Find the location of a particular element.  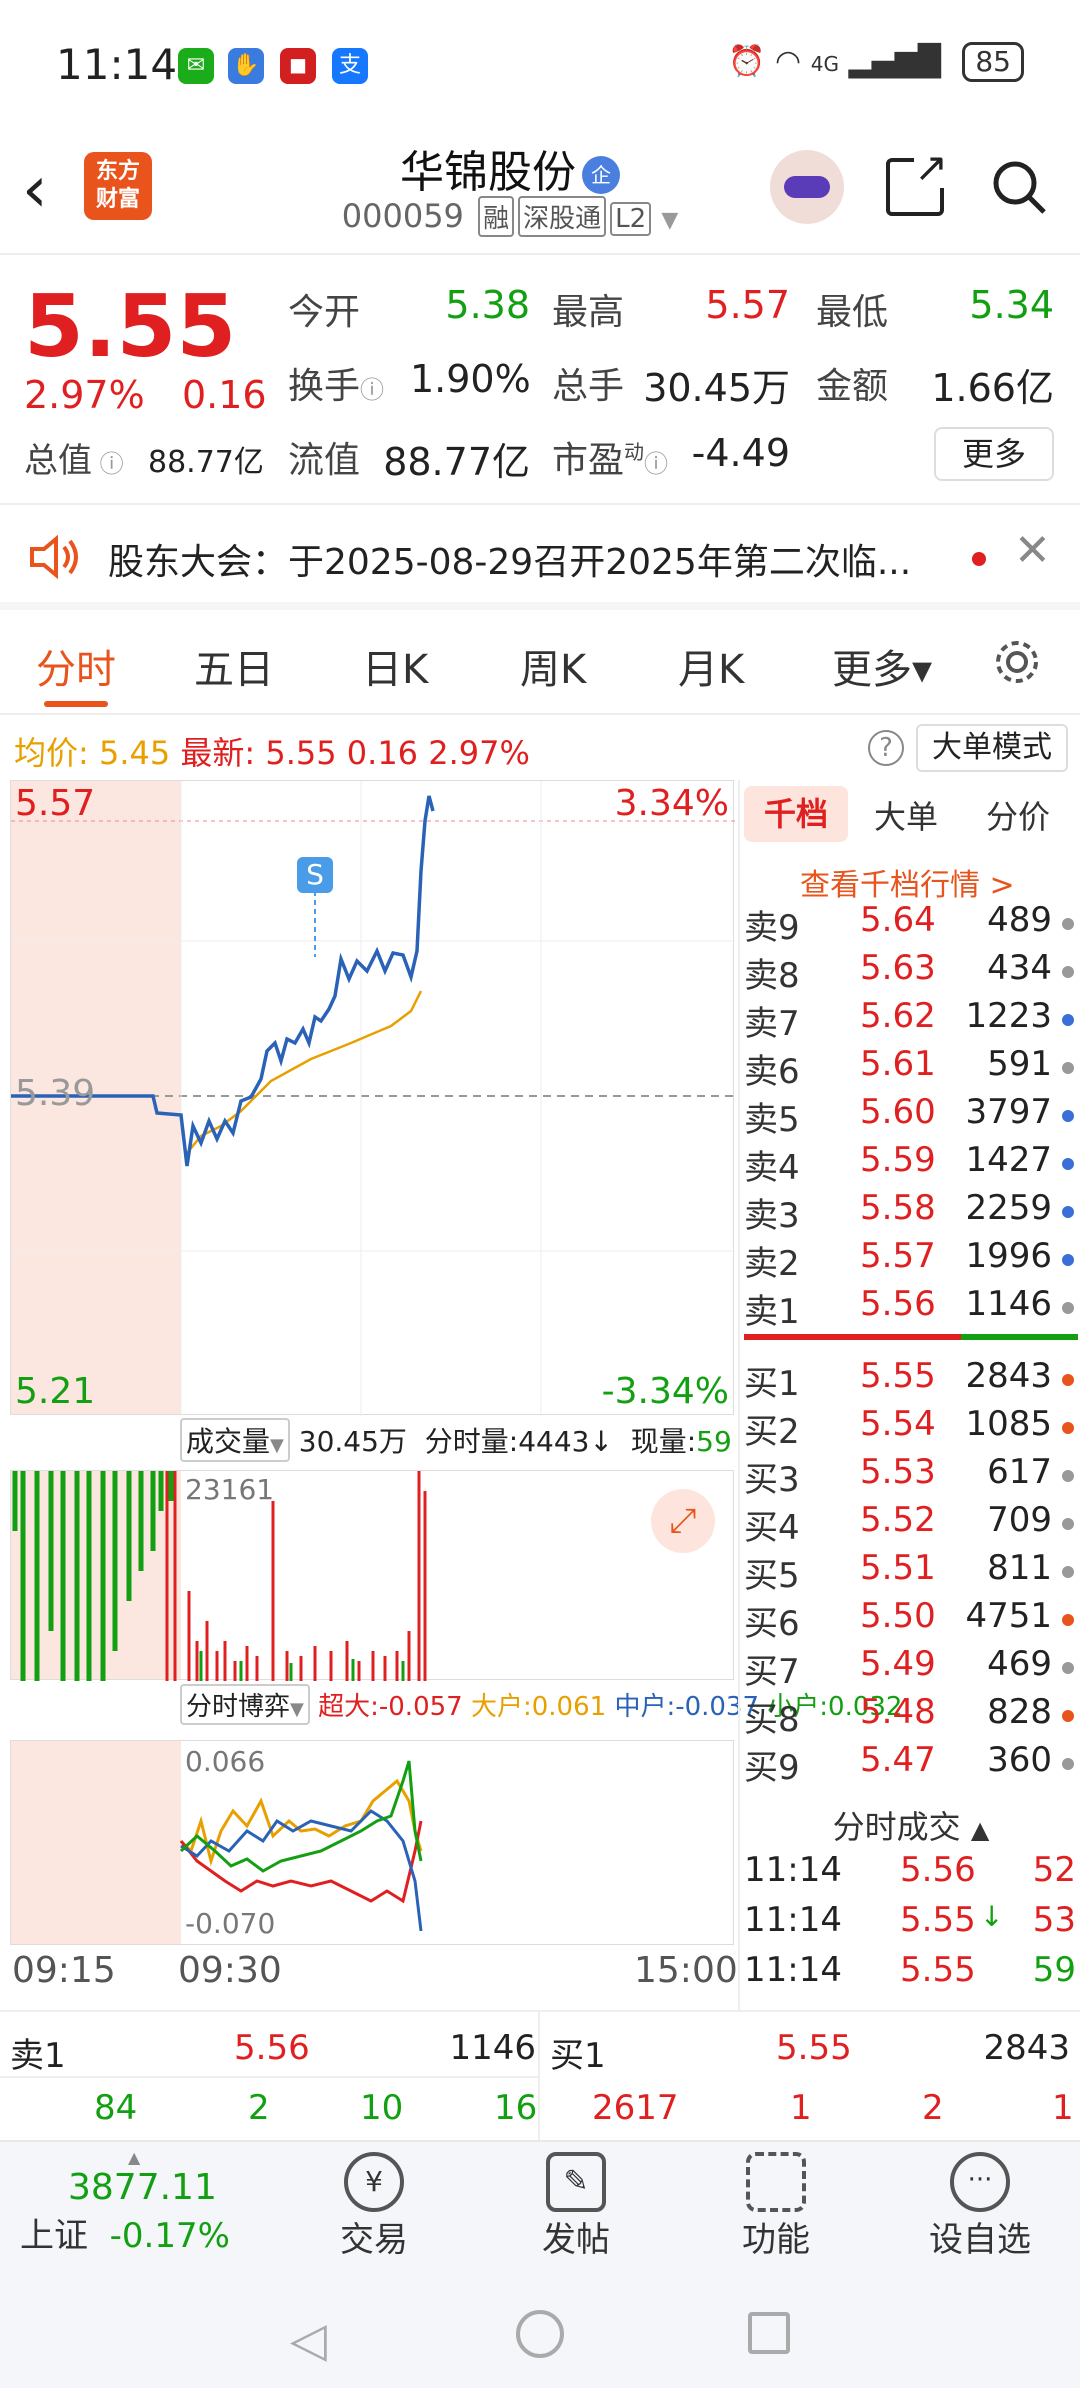

view-depth-link: 查看千档行情 > is located at coordinates (907, 882).